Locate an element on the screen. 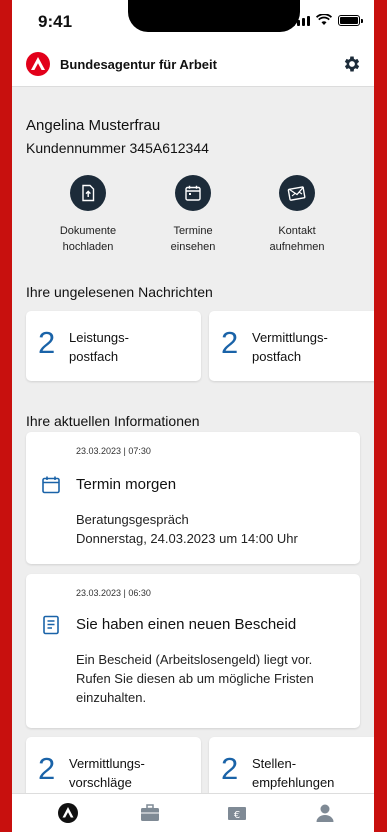 The width and height of the screenshot is (387, 832). bottom-navigation: € is located at coordinates (193, 812).